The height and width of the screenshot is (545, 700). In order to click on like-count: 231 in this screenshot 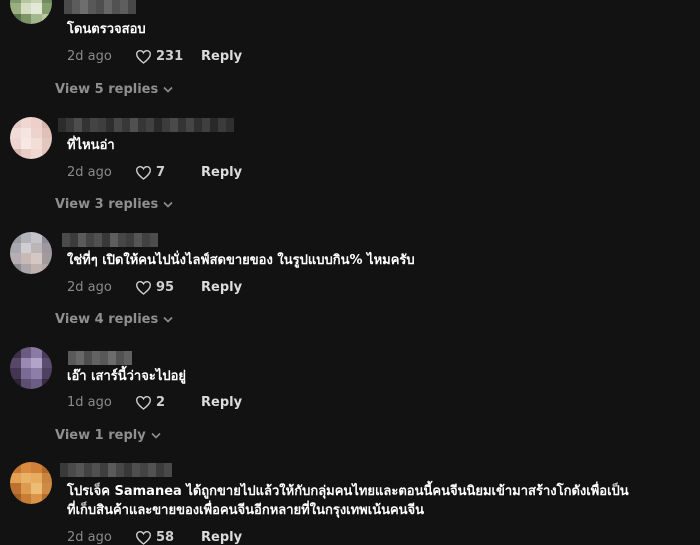, I will do `click(170, 56)`.